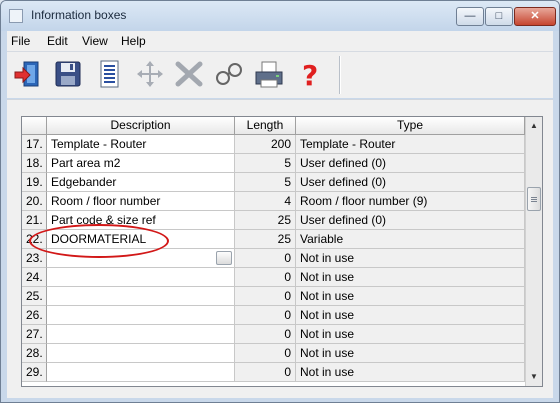 Image resolution: width=560 pixels, height=403 pixels. I want to click on type-cell: Template - Router, so click(410, 144).